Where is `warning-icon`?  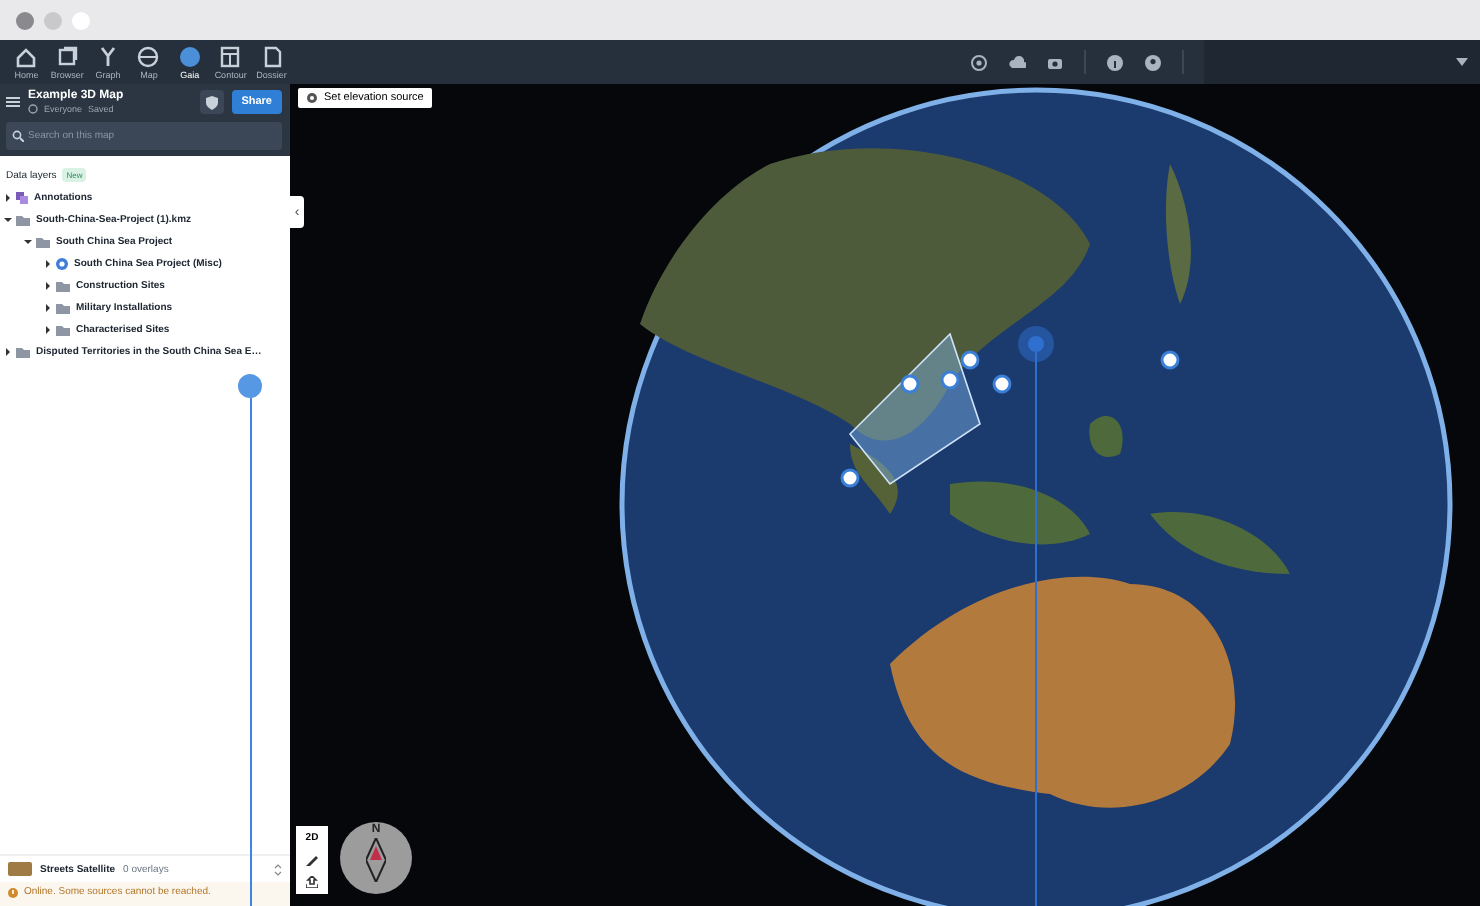 warning-icon is located at coordinates (13, 892).